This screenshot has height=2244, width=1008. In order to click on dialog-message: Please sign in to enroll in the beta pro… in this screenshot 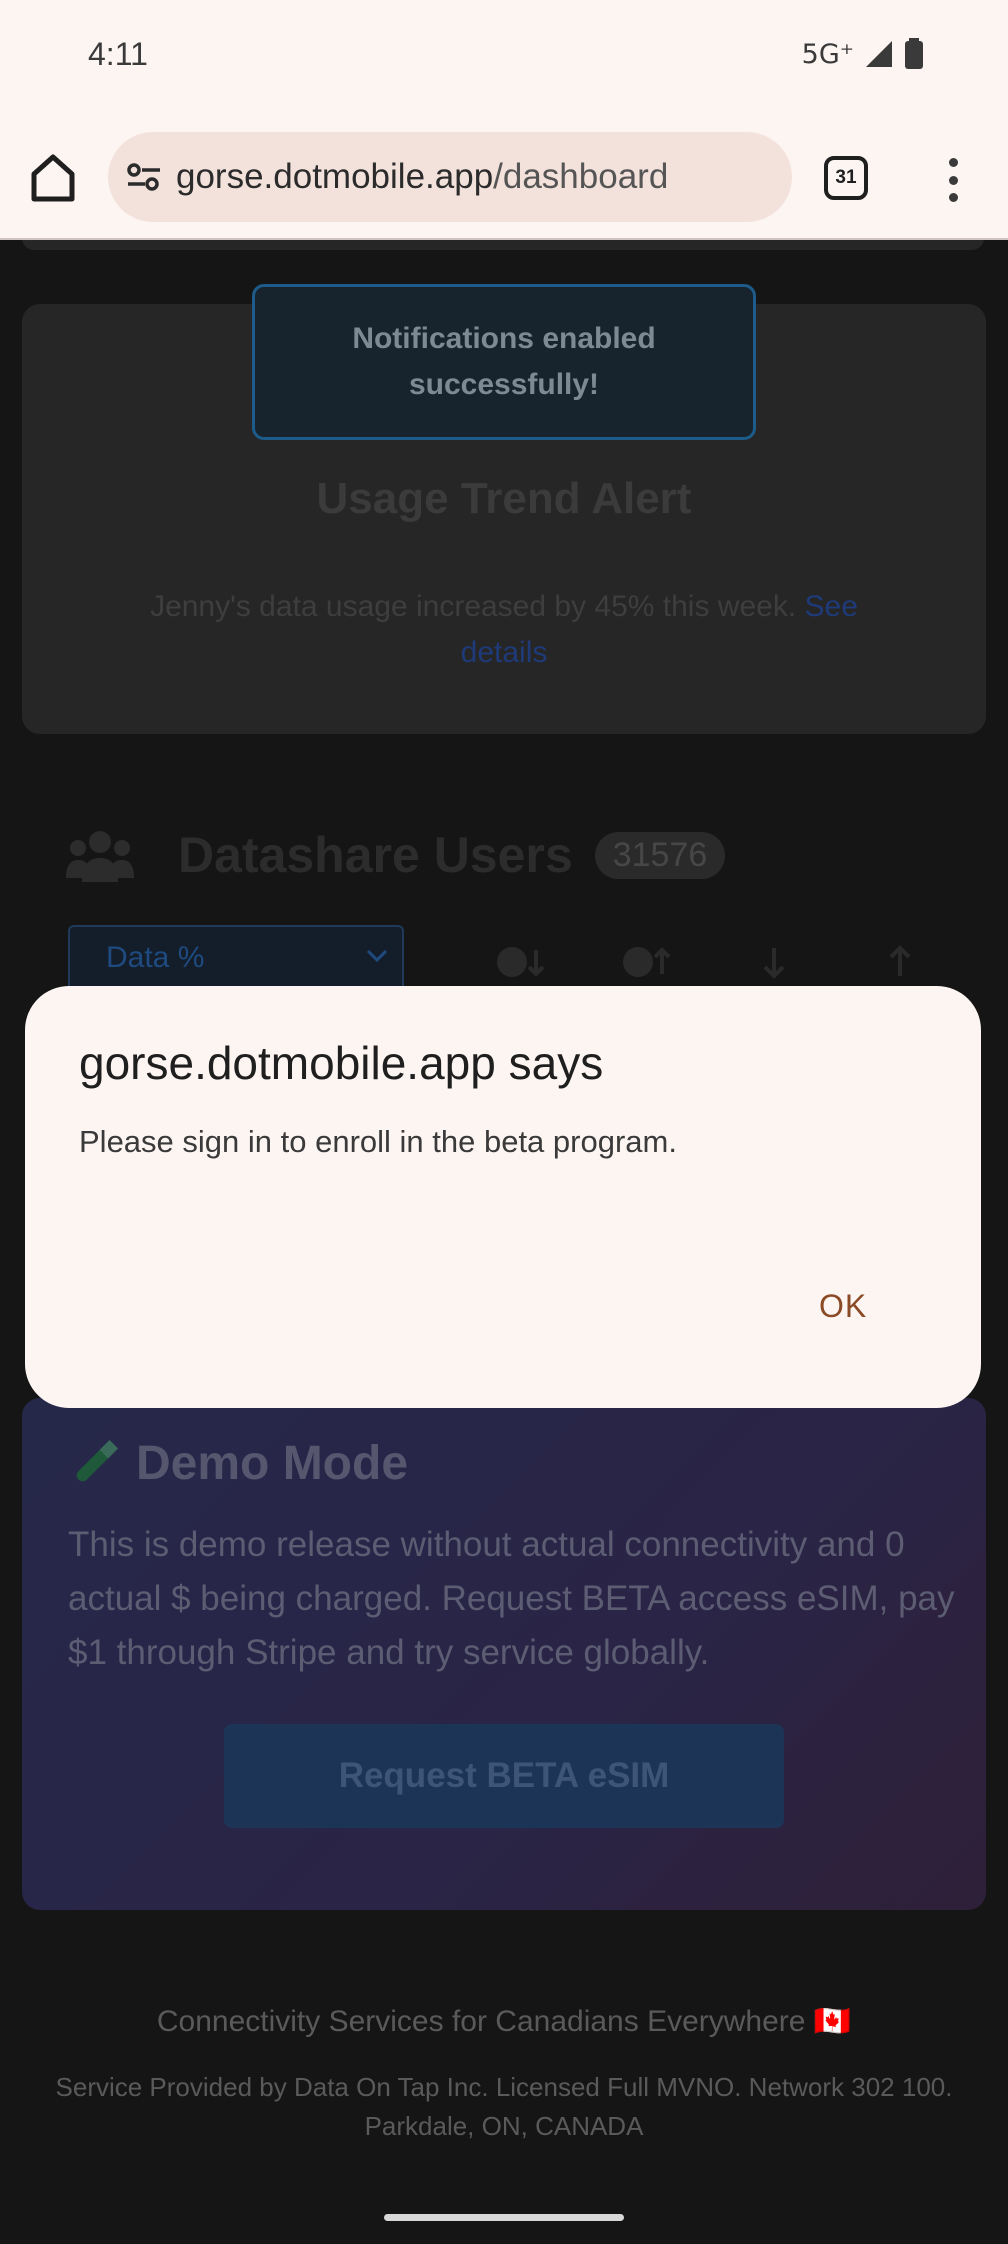, I will do `click(378, 1141)`.